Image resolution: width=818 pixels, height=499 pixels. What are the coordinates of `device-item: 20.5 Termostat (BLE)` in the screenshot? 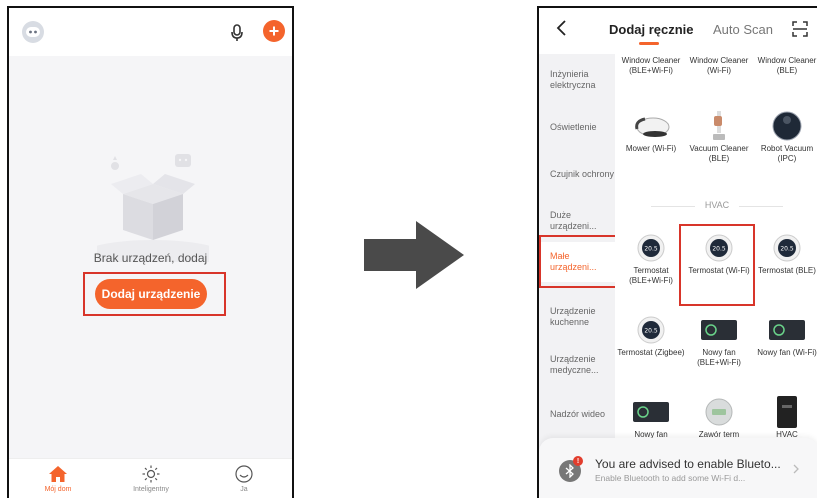 It's located at (785, 253).